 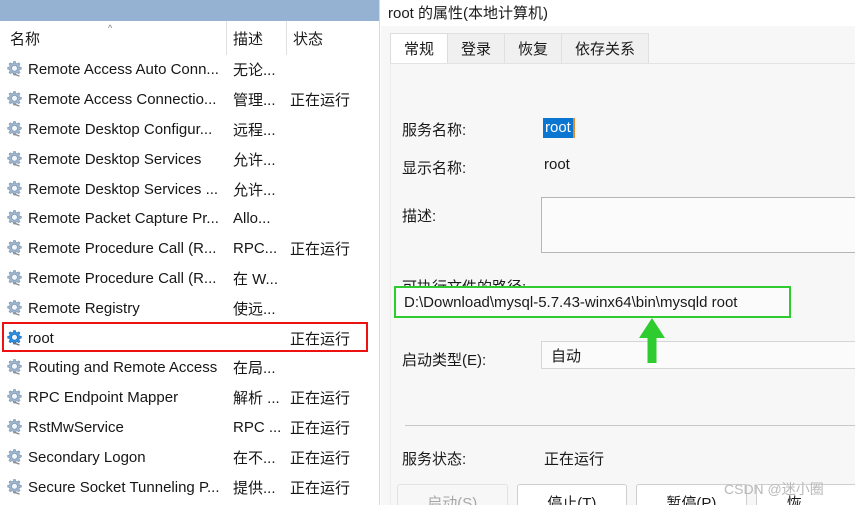 I want to click on service-status-label: 服务状态:, so click(x=434, y=459).